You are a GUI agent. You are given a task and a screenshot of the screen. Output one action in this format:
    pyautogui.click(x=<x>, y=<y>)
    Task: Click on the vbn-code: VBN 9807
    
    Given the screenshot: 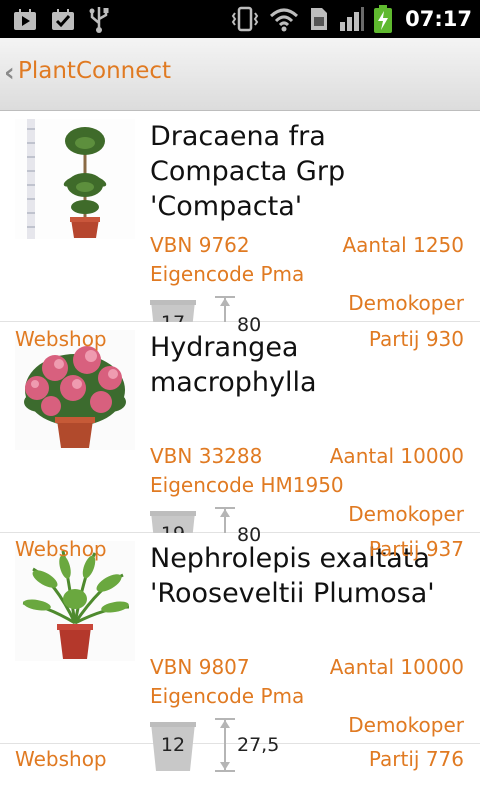 What is the action you would take?
    pyautogui.click(x=200, y=667)
    